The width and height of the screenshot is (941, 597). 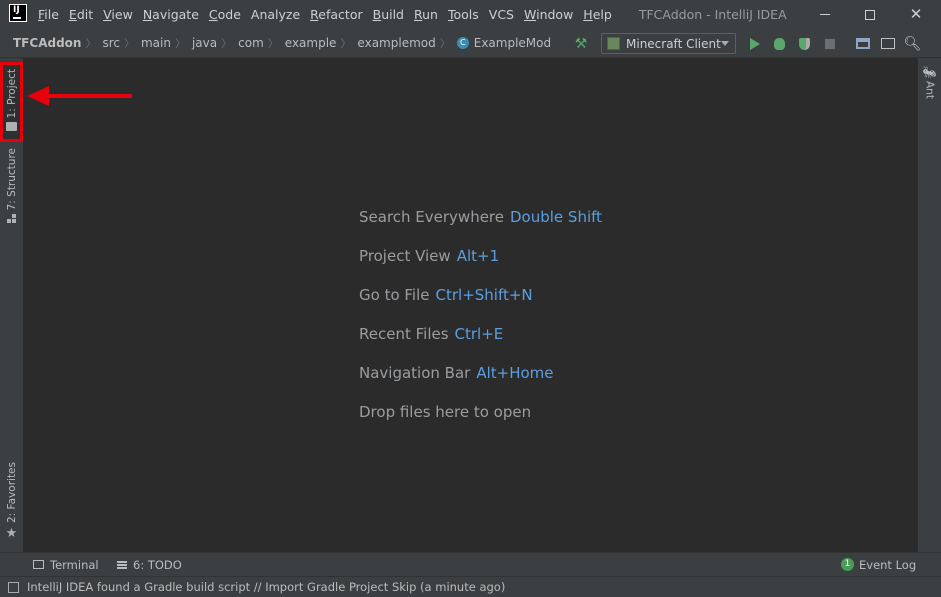 I want to click on todo-tool-tab: 6: TODO, so click(x=149, y=564).